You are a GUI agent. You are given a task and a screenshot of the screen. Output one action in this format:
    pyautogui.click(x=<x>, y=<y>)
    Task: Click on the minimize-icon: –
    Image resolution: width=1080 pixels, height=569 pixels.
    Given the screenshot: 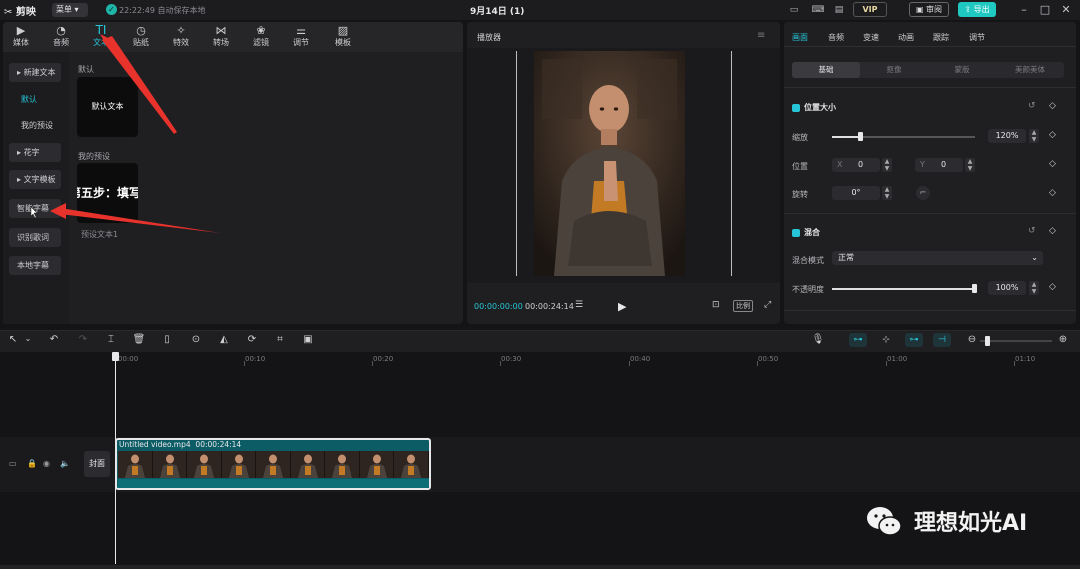 What is the action you would take?
    pyautogui.click(x=1024, y=10)
    